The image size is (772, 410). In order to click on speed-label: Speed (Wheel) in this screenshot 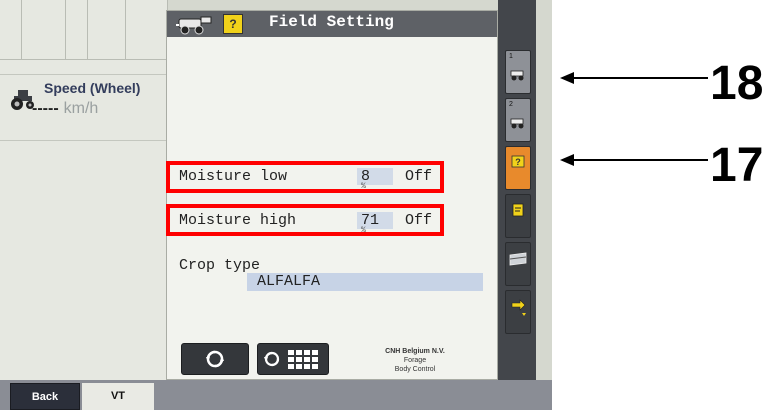, I will do `click(92, 88)`.